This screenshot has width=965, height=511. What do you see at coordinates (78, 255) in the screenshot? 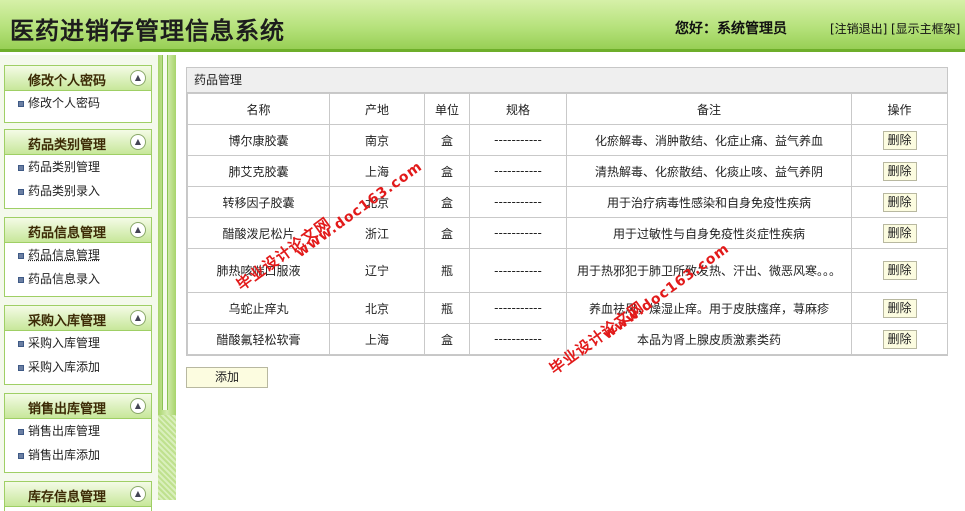
I see `sidebar-item-drug-info-manage: 药品信息管理` at bounding box center [78, 255].